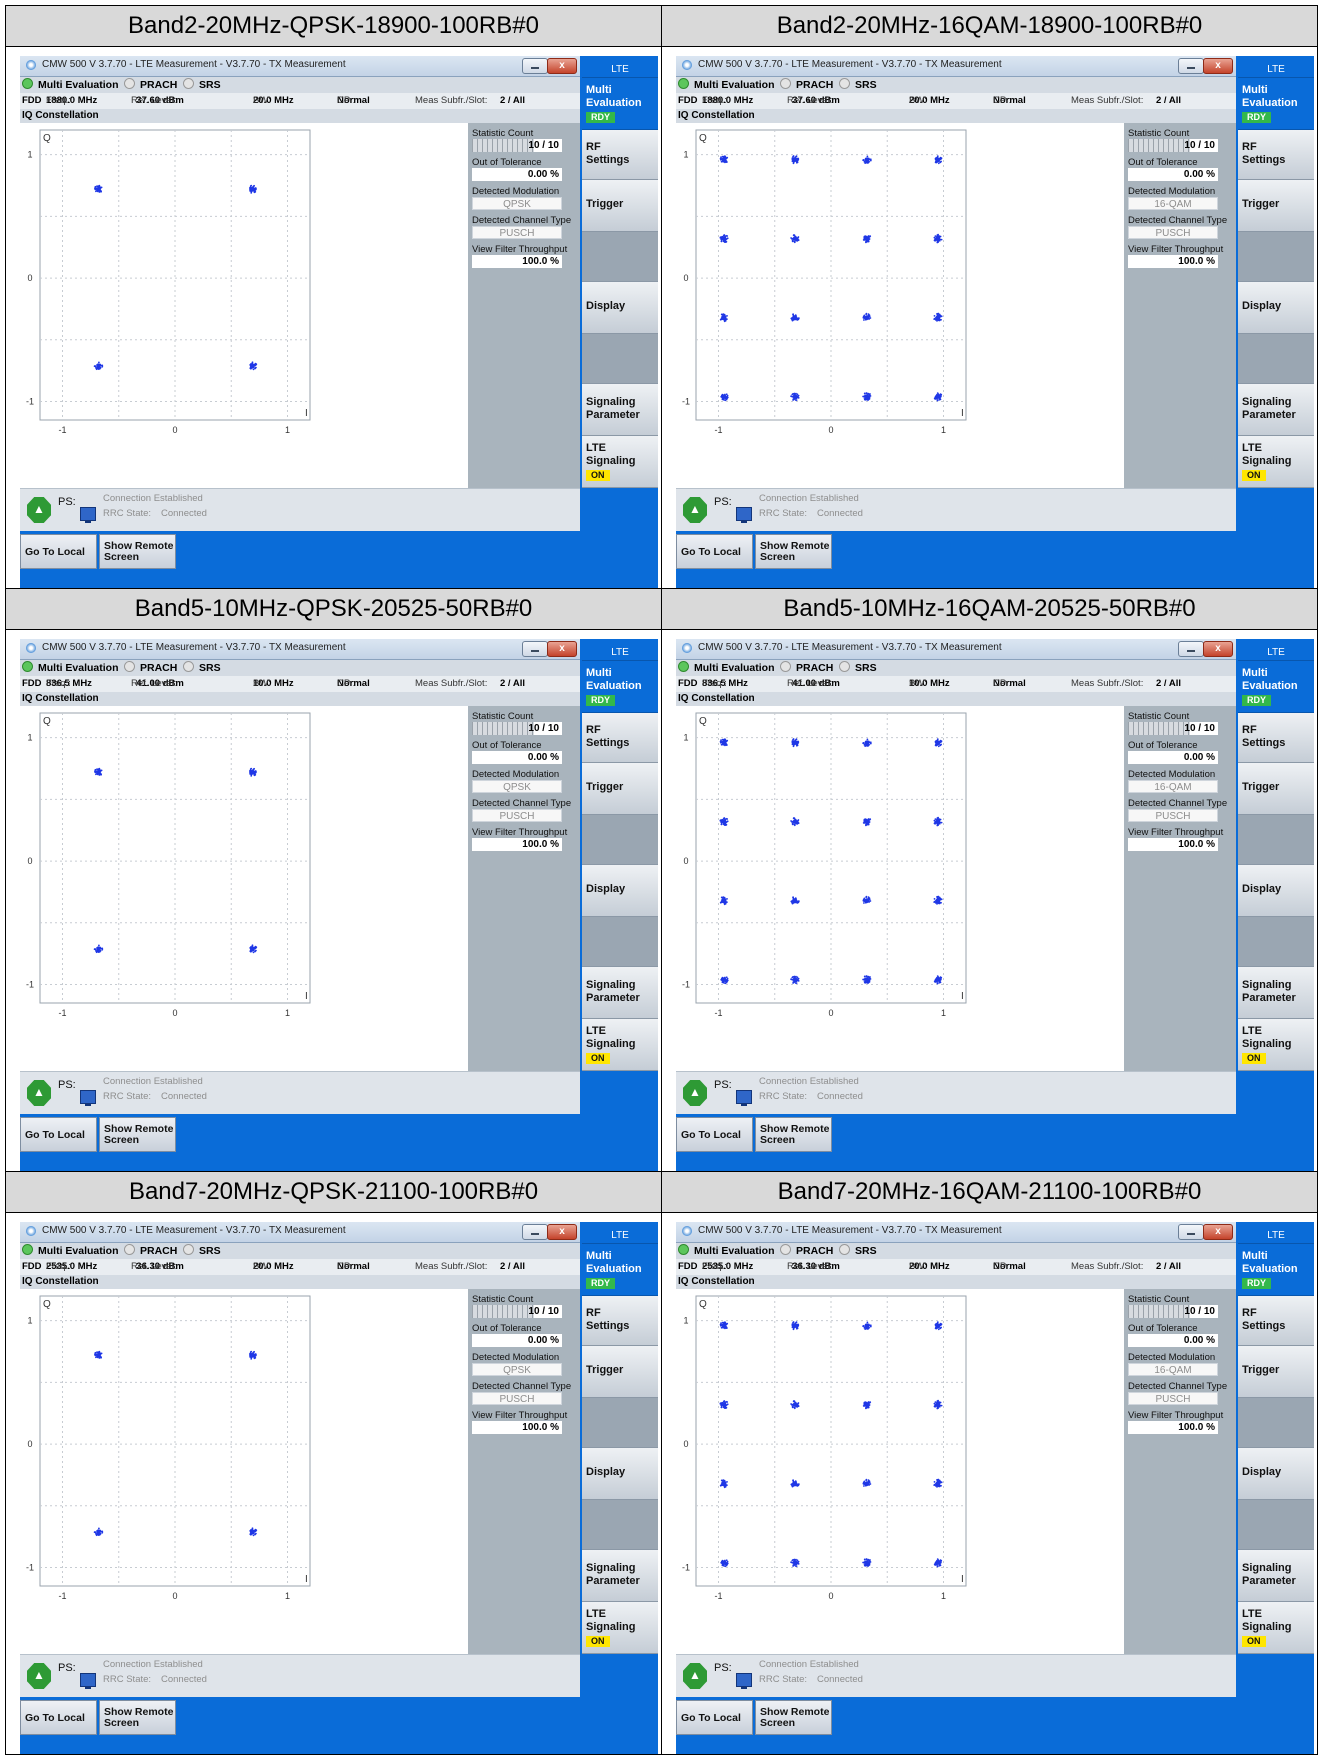 Image resolution: width=1320 pixels, height=1755 pixels. I want to click on cp-readout: CP : Normal, so click(1009, 100).